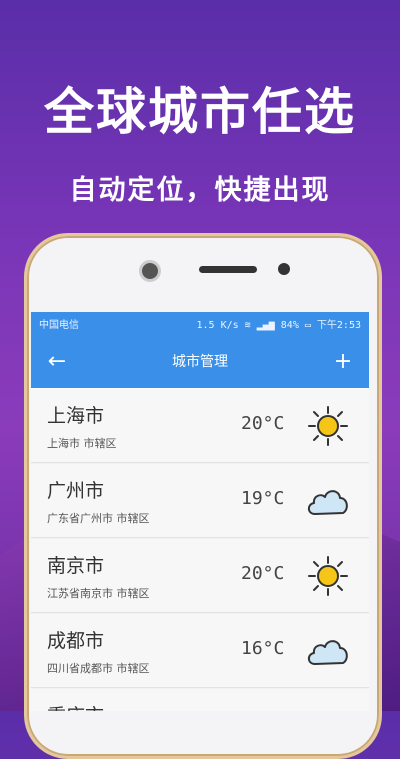 Image resolution: width=400 pixels, height=759 pixels. I want to click on city-region: 广东省广州市 市辖区, so click(98, 518).